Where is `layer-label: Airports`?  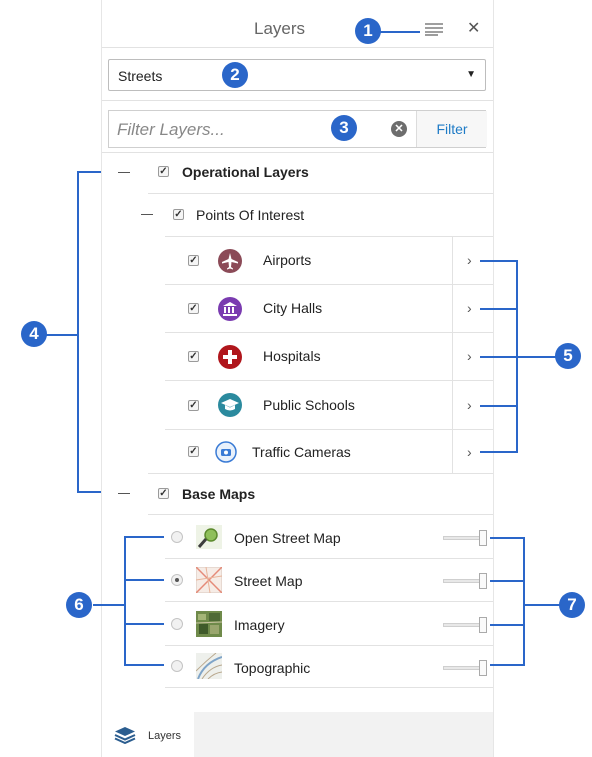 layer-label: Airports is located at coordinates (287, 260).